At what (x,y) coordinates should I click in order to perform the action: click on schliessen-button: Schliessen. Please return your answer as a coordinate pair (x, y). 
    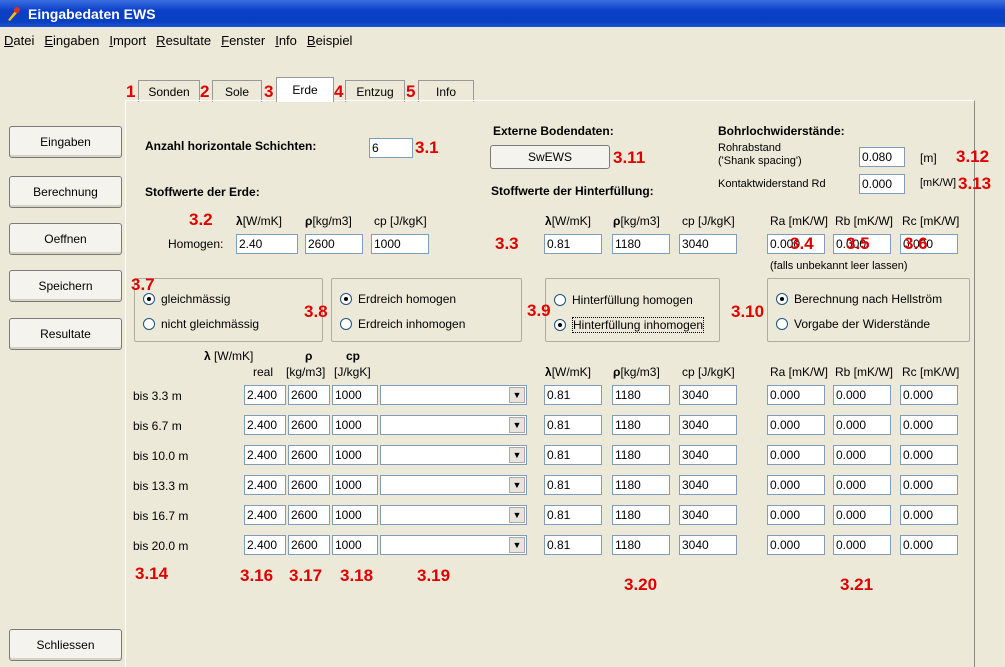
    Looking at the image, I should click on (65, 645).